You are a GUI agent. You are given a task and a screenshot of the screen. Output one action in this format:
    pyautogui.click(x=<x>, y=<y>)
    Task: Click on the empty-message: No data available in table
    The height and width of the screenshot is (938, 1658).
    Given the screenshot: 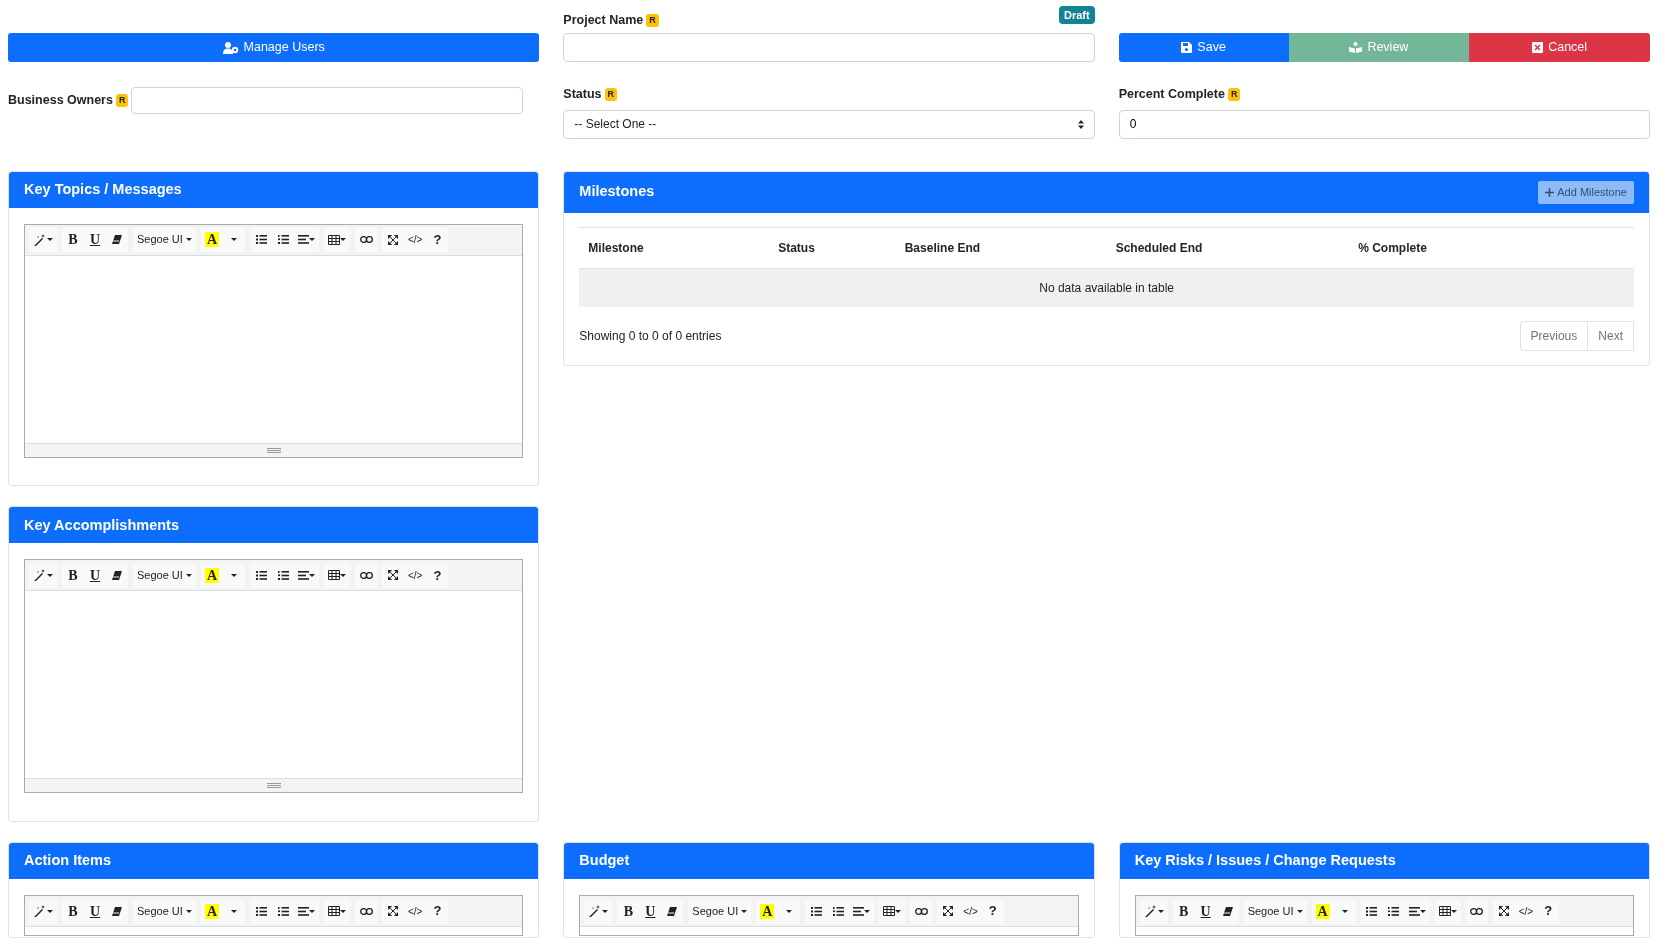 What is the action you would take?
    pyautogui.click(x=1106, y=287)
    